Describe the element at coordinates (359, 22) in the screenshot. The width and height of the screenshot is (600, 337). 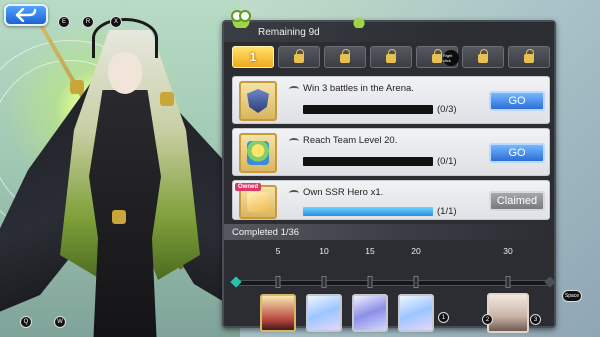
I see `frog-small-icon` at that location.